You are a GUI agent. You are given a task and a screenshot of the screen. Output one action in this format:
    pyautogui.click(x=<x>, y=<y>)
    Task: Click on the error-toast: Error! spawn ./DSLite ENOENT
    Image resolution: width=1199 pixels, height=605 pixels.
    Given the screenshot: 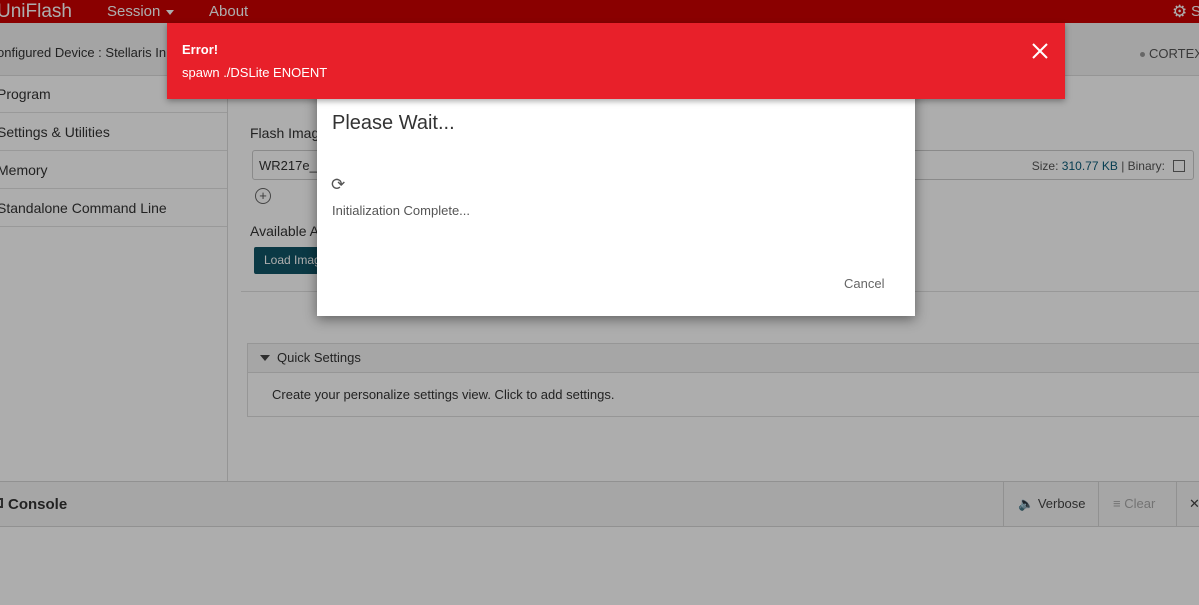 What is the action you would take?
    pyautogui.click(x=616, y=61)
    